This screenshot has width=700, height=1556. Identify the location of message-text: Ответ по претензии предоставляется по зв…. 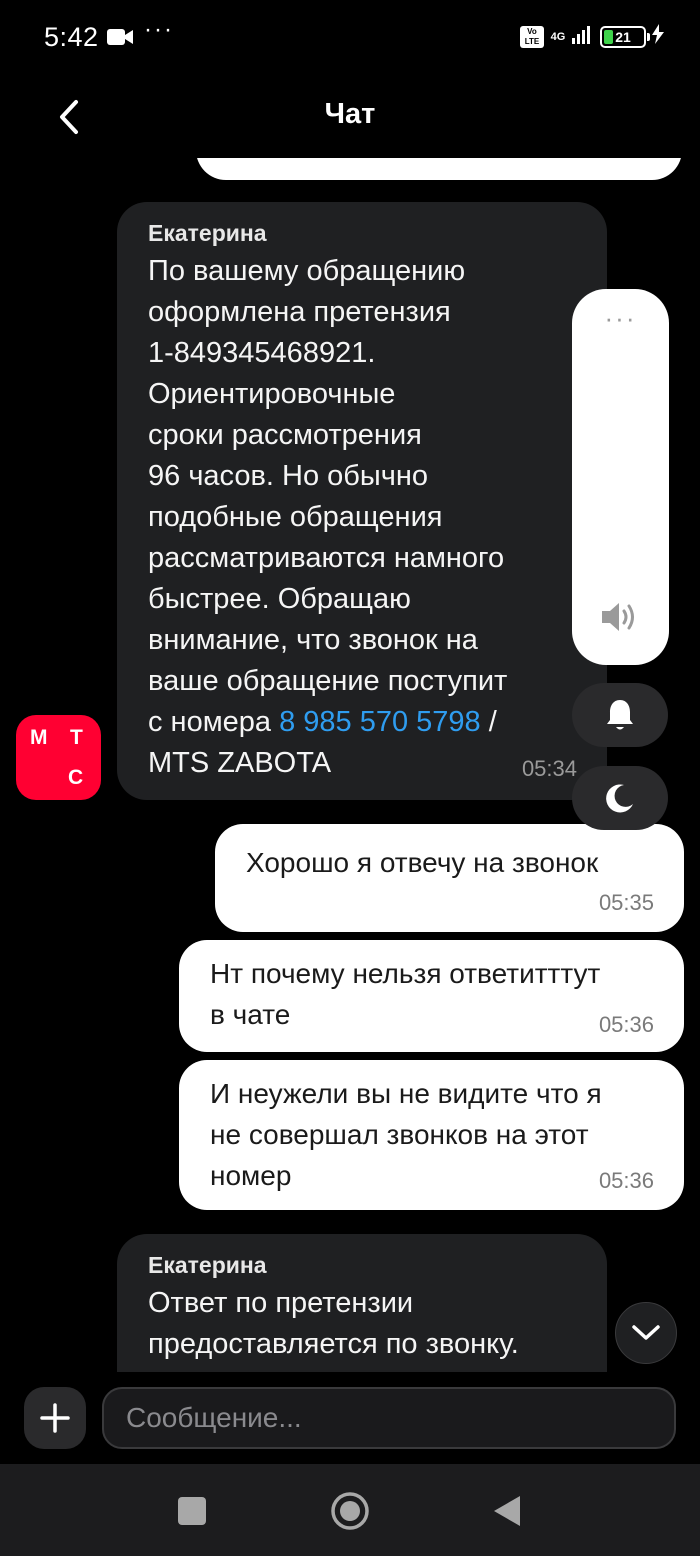
(333, 1323).